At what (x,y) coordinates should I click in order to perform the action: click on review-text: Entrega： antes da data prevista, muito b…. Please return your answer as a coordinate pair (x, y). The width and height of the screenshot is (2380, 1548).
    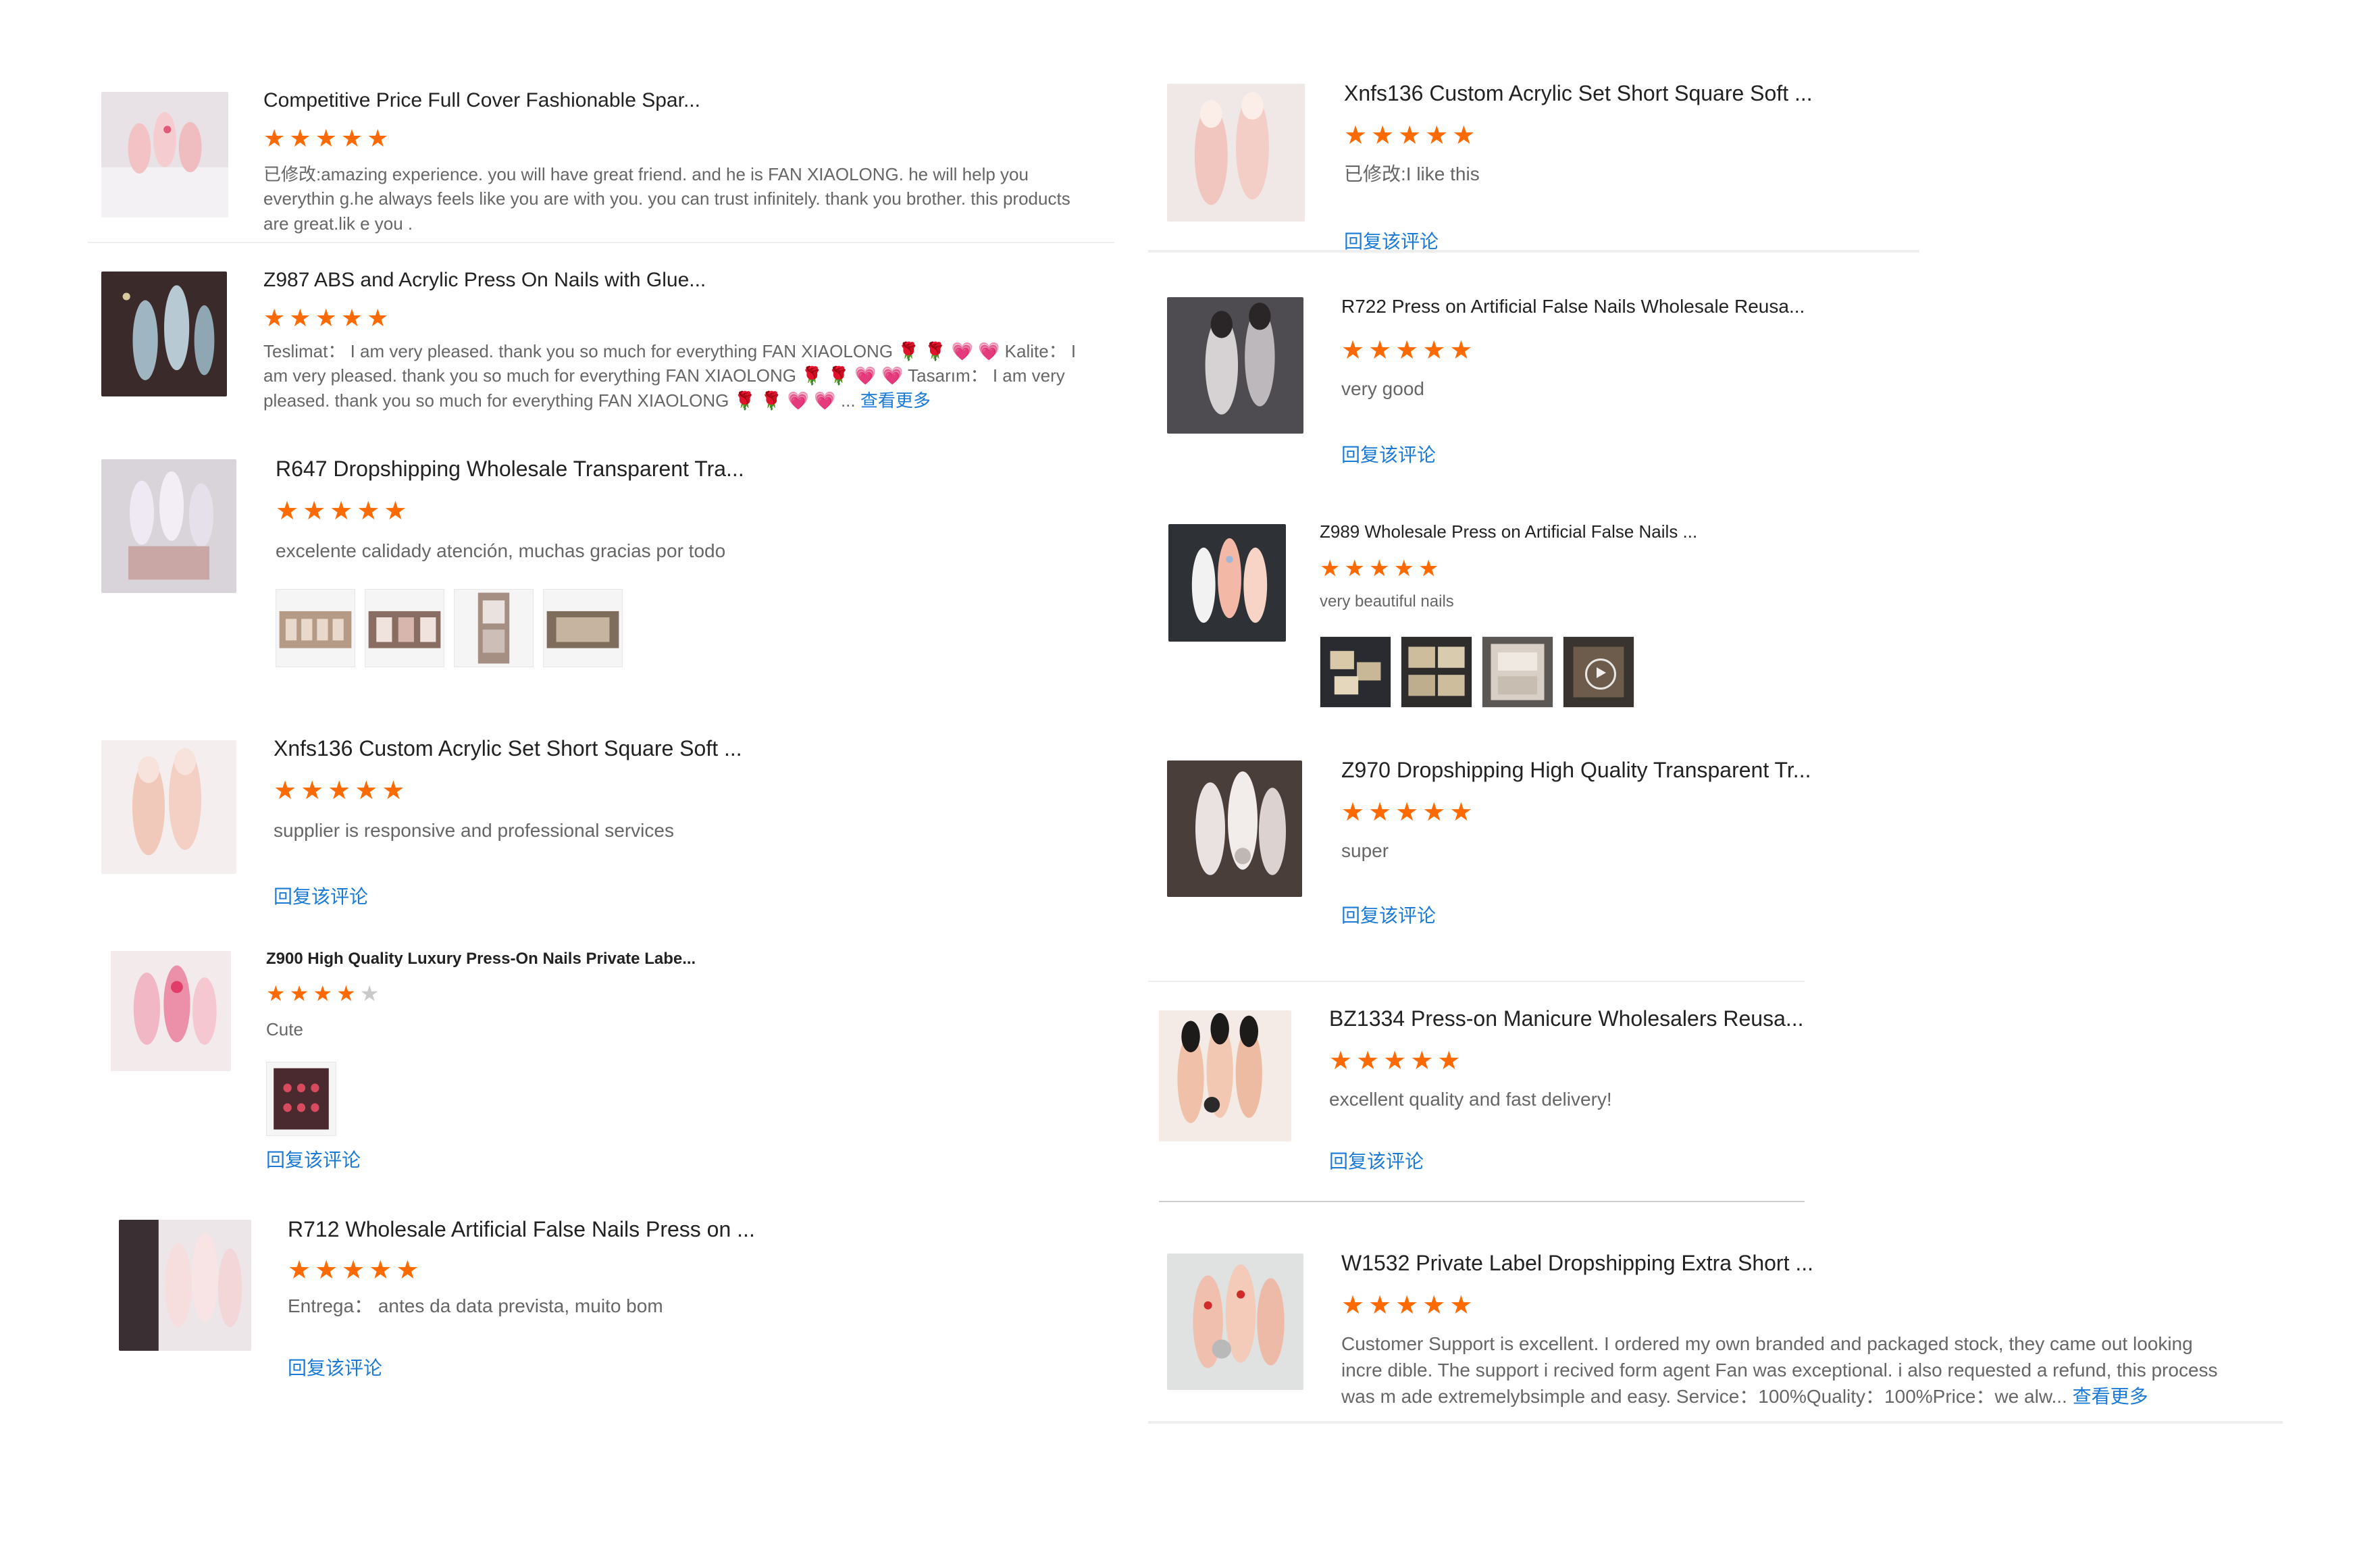
    Looking at the image, I should click on (475, 1305).